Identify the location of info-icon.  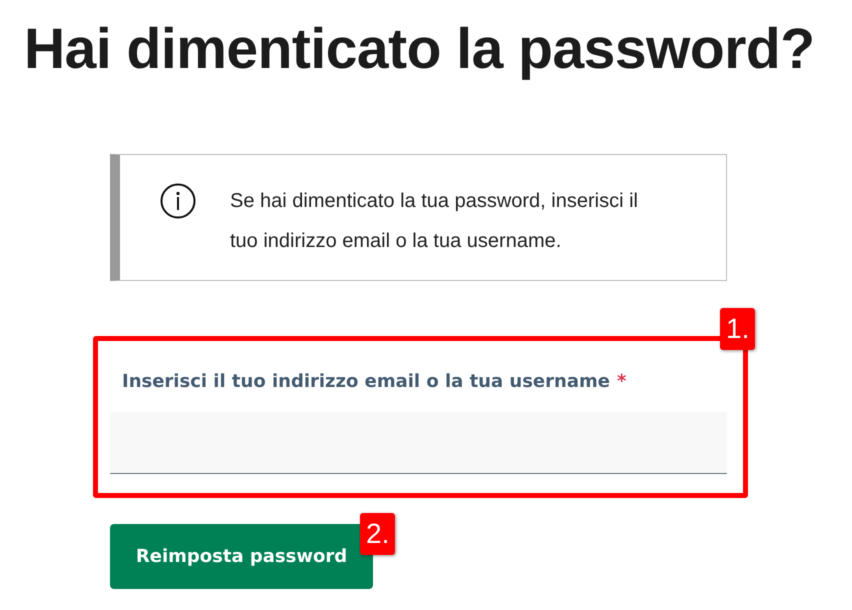
(178, 201).